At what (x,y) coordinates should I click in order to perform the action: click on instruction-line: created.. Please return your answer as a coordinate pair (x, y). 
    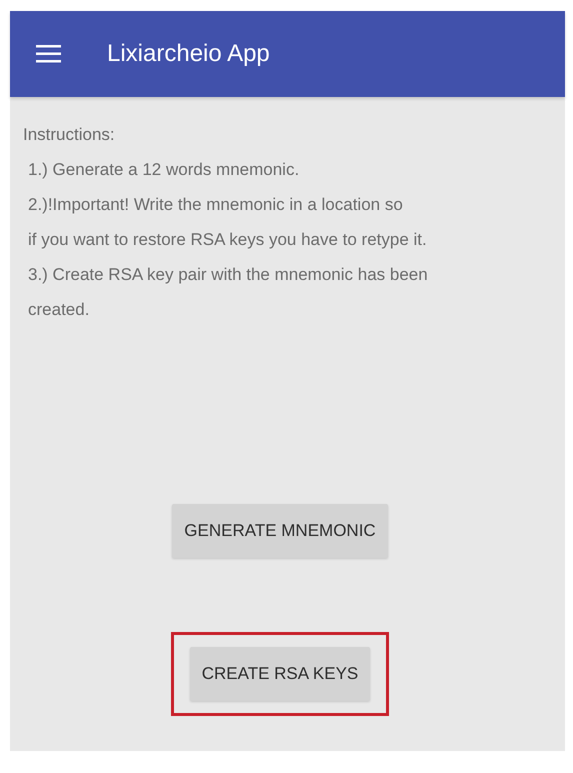
    Looking at the image, I should click on (58, 310).